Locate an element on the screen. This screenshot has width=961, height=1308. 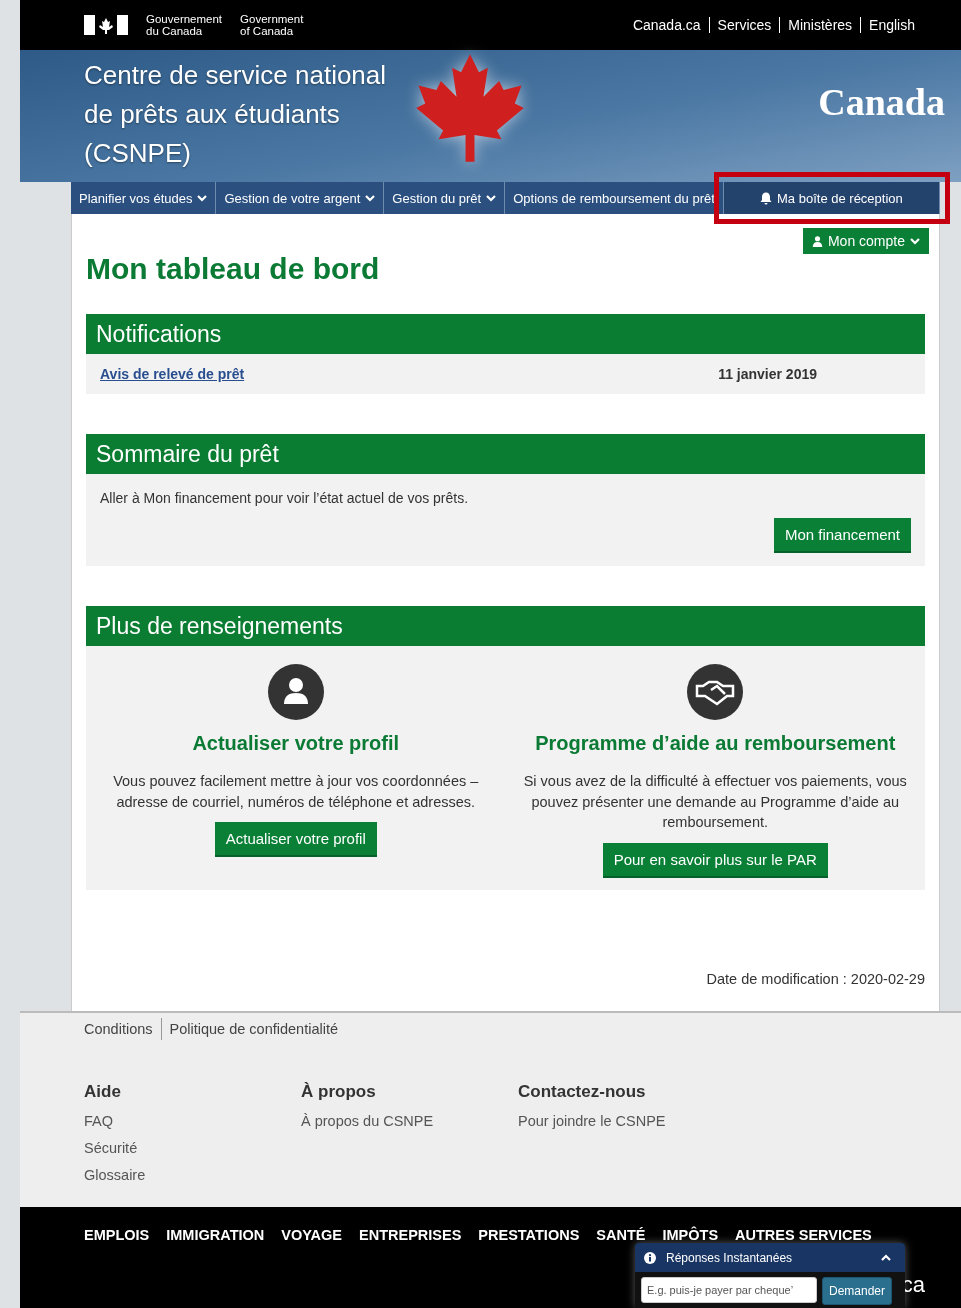
page-title: Mon tableau de bord is located at coordinates (233, 269).